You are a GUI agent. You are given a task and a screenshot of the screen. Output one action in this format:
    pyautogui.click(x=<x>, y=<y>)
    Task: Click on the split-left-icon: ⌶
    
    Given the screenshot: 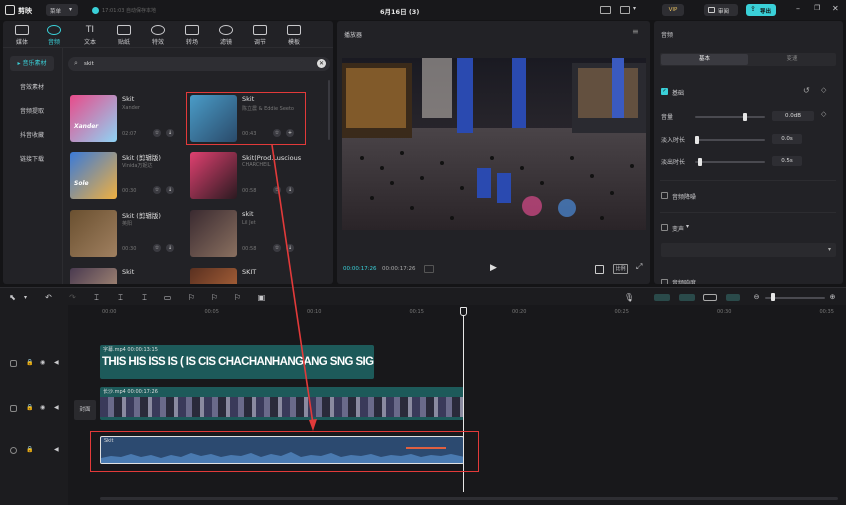 What is the action you would take?
    pyautogui.click(x=120, y=297)
    